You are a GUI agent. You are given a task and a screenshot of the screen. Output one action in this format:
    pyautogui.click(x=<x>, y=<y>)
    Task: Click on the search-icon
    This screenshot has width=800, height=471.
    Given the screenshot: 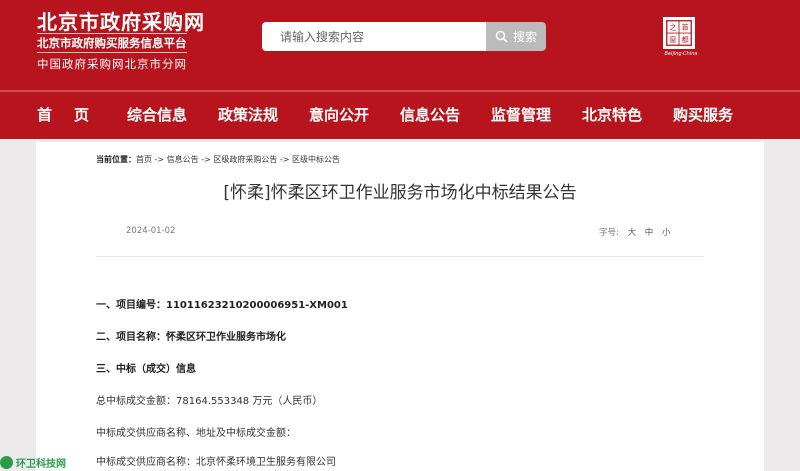 What is the action you would take?
    pyautogui.click(x=501, y=36)
    